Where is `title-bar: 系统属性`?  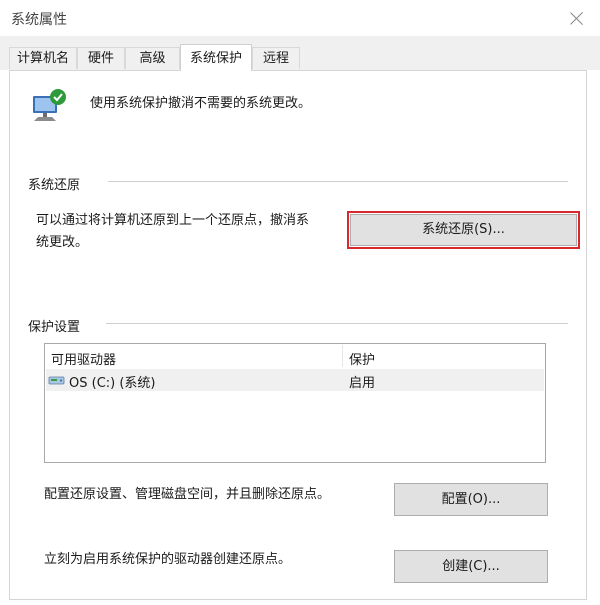
title-bar: 系统属性 is located at coordinates (300, 18).